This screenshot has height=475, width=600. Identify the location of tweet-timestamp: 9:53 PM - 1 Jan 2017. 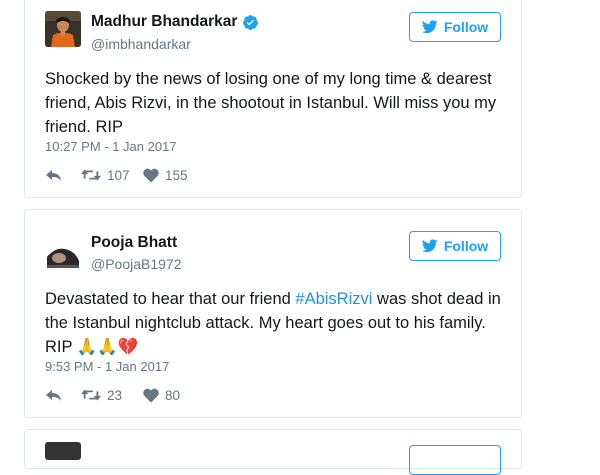
(107, 366).